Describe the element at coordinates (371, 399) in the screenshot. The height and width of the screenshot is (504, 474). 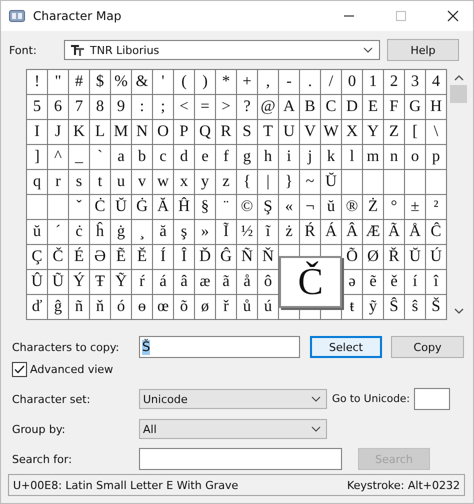
I see `go-to-unicode-label: Go to Unicode:` at that location.